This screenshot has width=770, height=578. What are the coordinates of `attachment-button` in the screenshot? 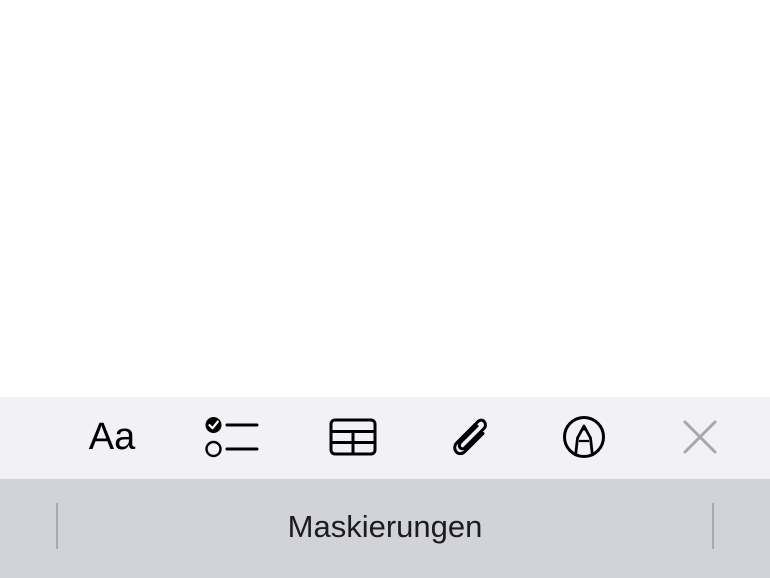 It's located at (471, 437).